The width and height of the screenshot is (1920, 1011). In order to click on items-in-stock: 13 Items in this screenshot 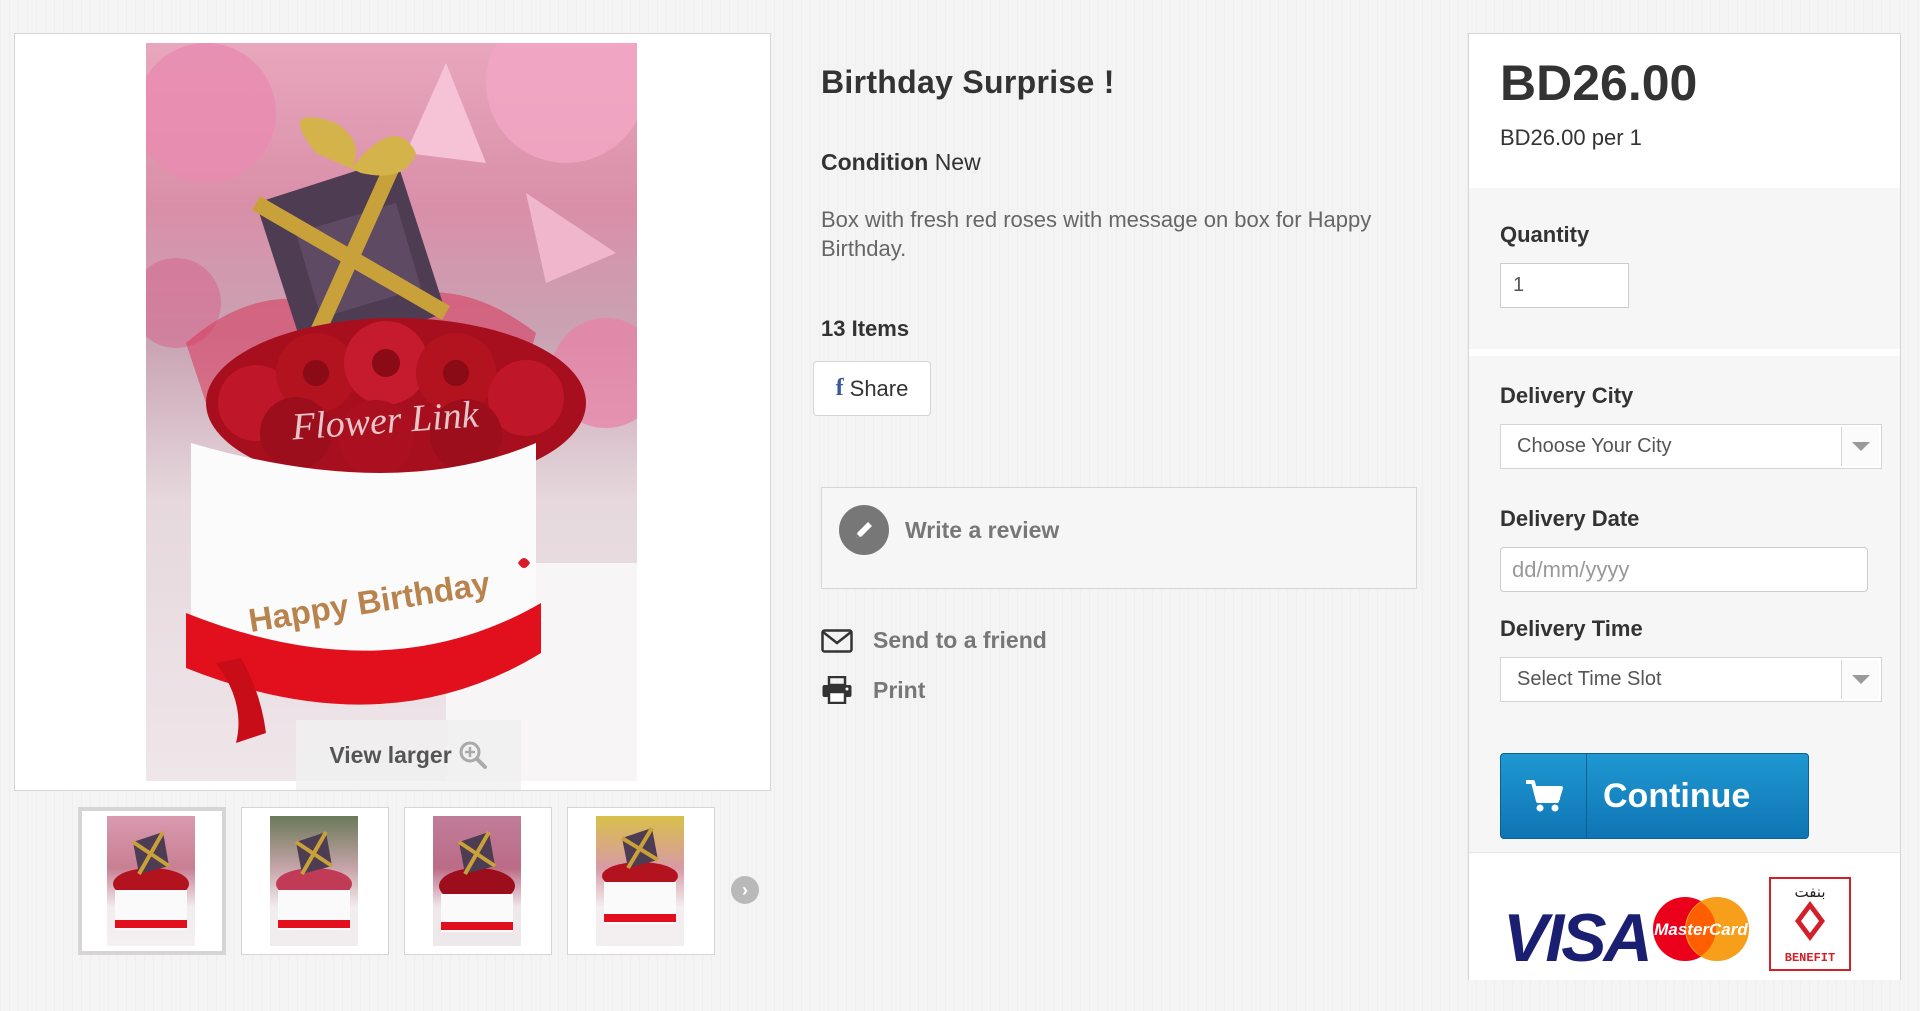, I will do `click(865, 328)`.